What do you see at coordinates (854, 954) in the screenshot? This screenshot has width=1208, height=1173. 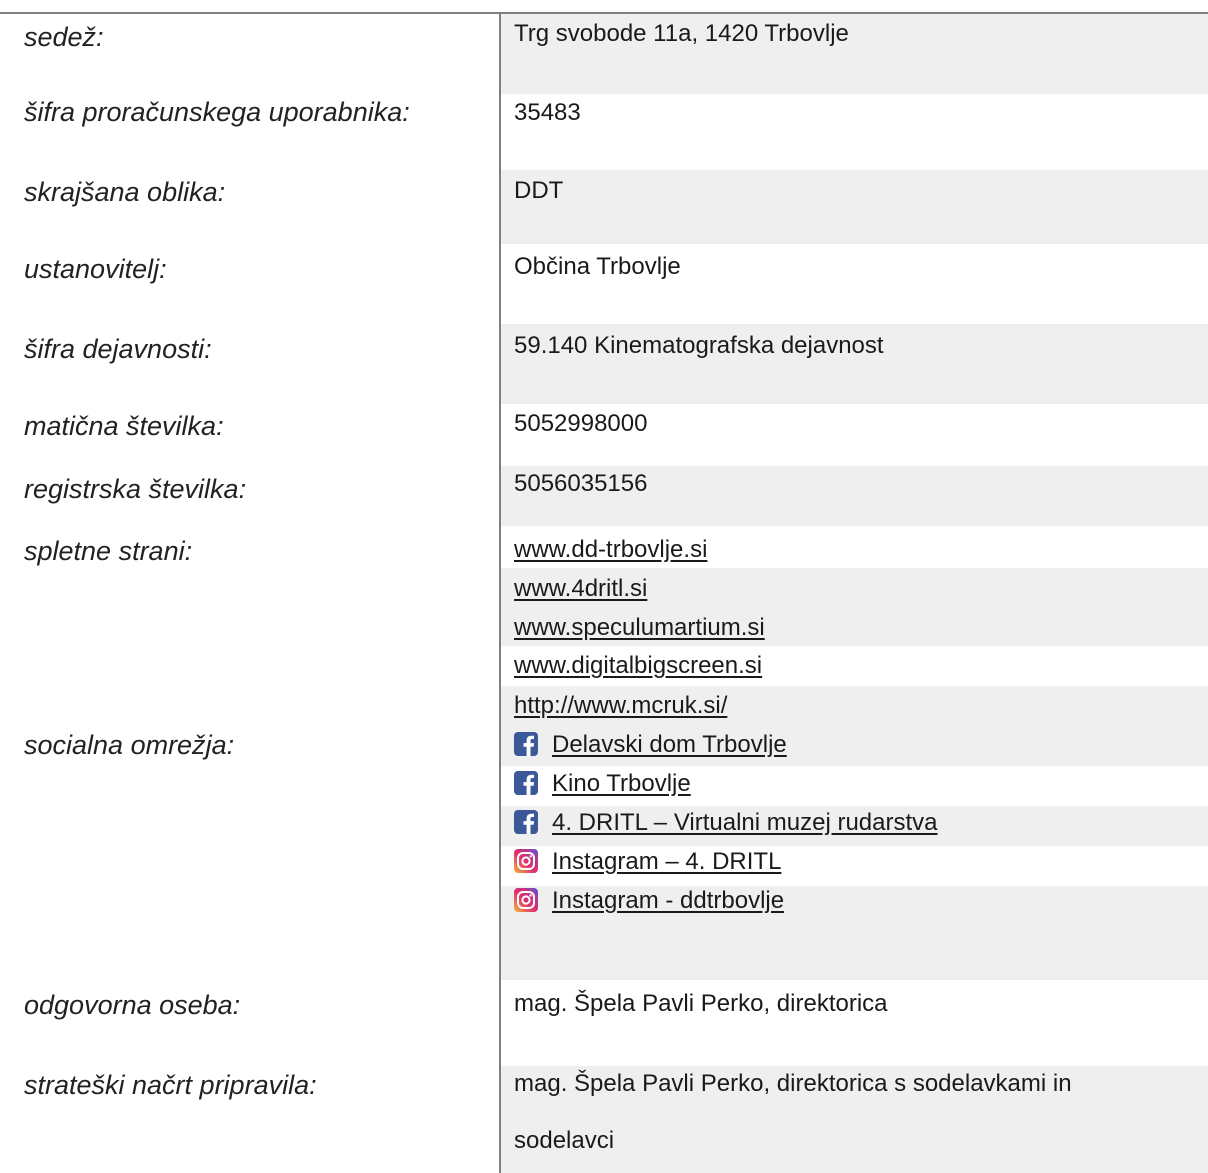 I see `cell-bg-spacer` at bounding box center [854, 954].